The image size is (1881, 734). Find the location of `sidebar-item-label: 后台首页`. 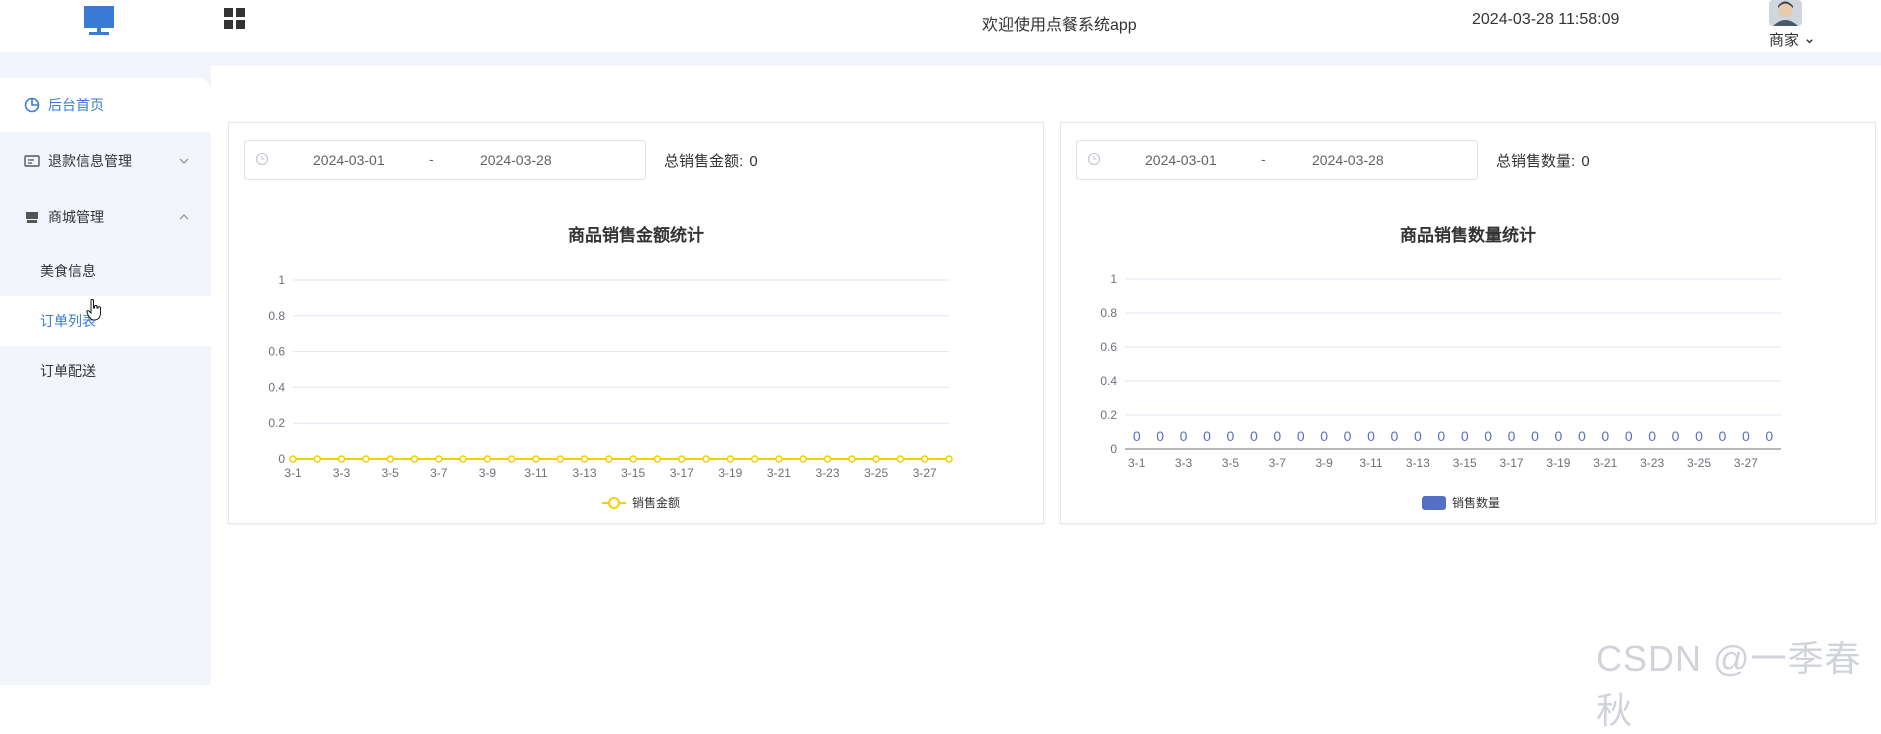

sidebar-item-label: 后台首页 is located at coordinates (76, 105).